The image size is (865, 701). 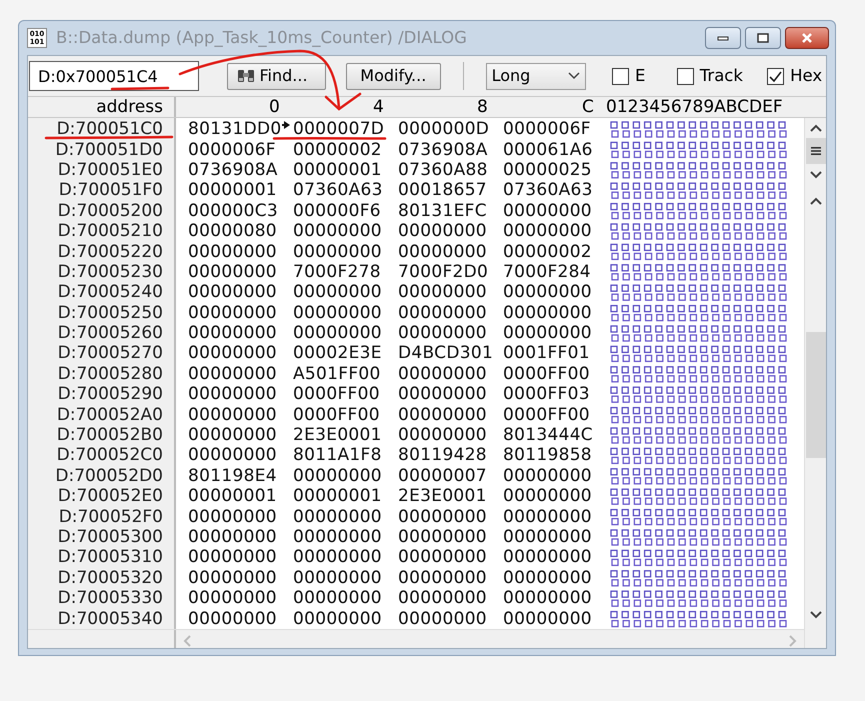 I want to click on close-button, so click(x=807, y=38).